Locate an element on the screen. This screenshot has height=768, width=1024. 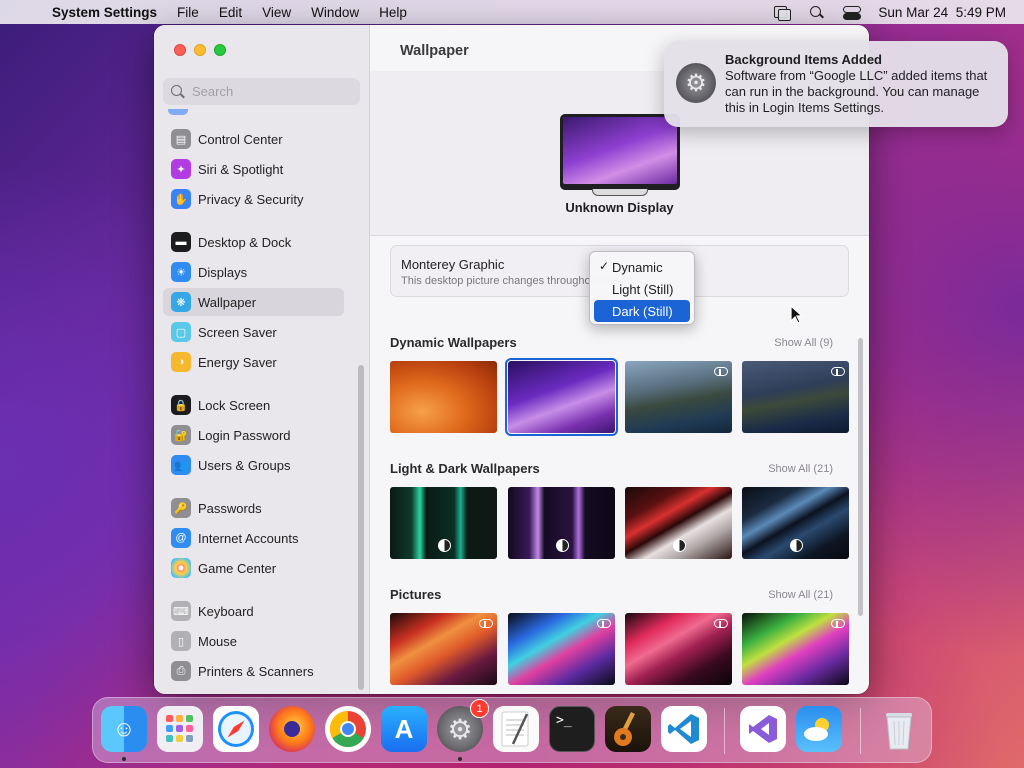
menu-window: Window is located at coordinates (335, 12).